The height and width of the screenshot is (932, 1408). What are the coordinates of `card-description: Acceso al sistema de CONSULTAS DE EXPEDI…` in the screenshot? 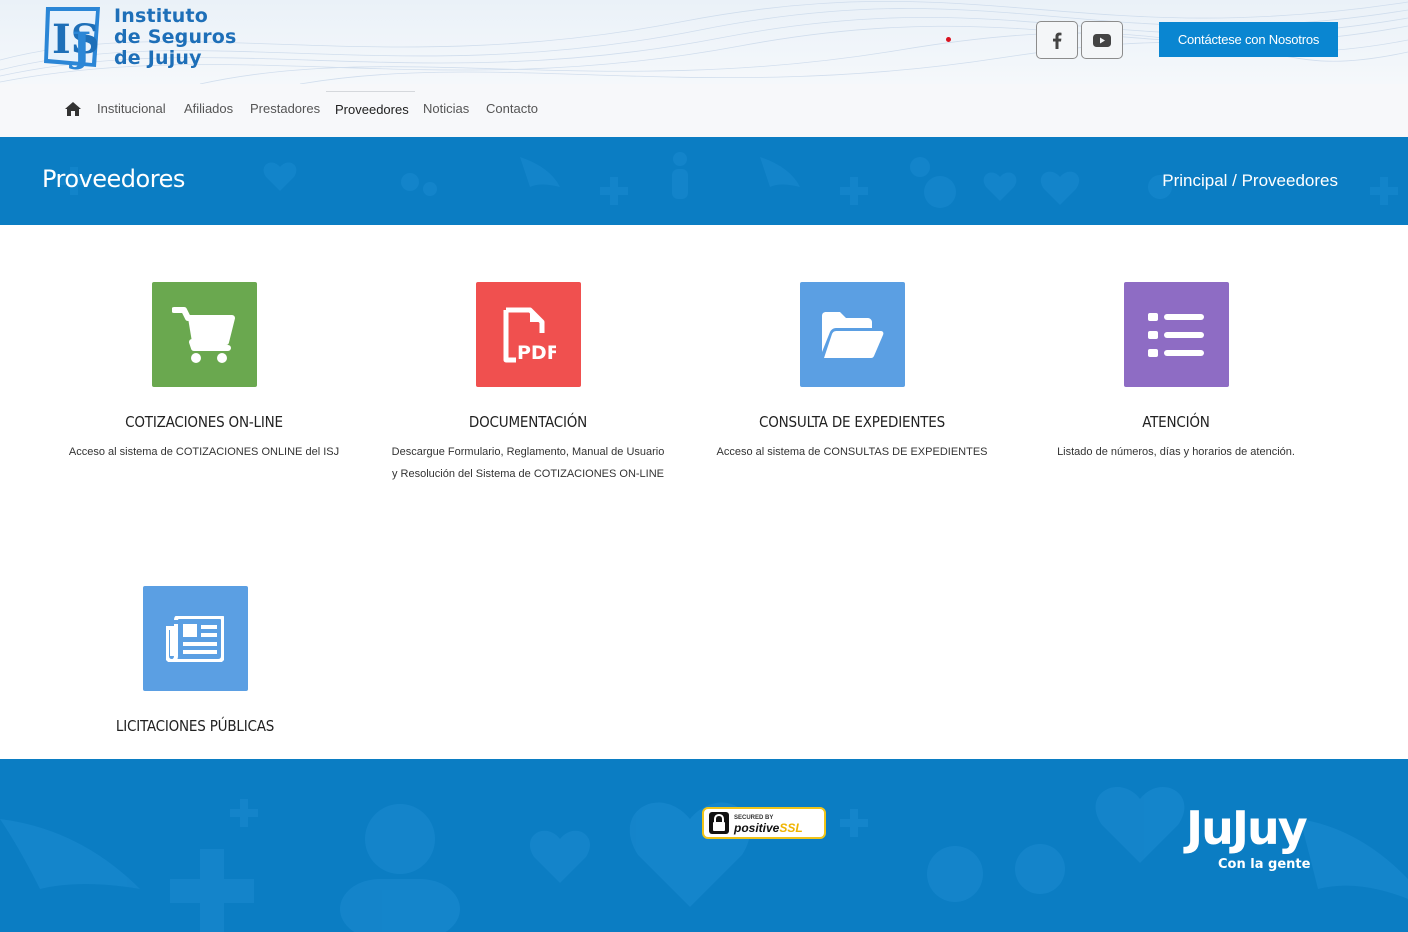 It's located at (852, 452).